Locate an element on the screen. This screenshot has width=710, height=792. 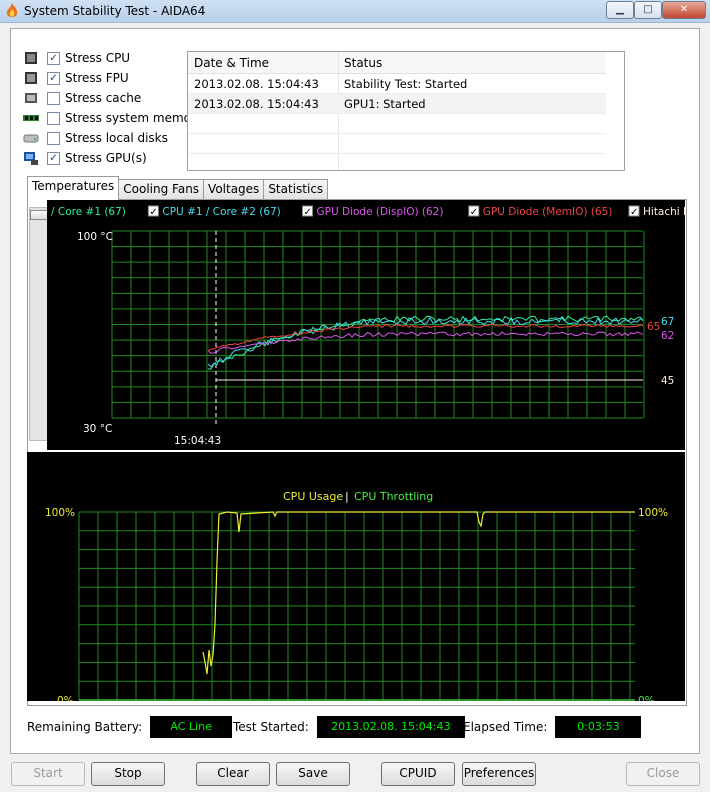
save-button: Save is located at coordinates (313, 774).